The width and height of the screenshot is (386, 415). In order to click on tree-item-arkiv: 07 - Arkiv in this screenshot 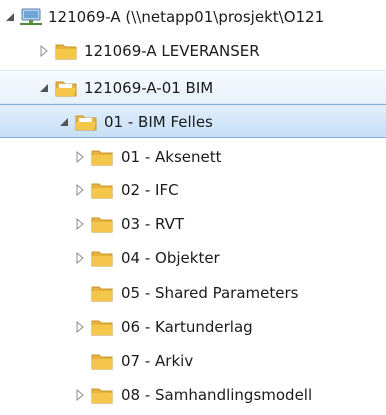, I will do `click(193, 361)`.